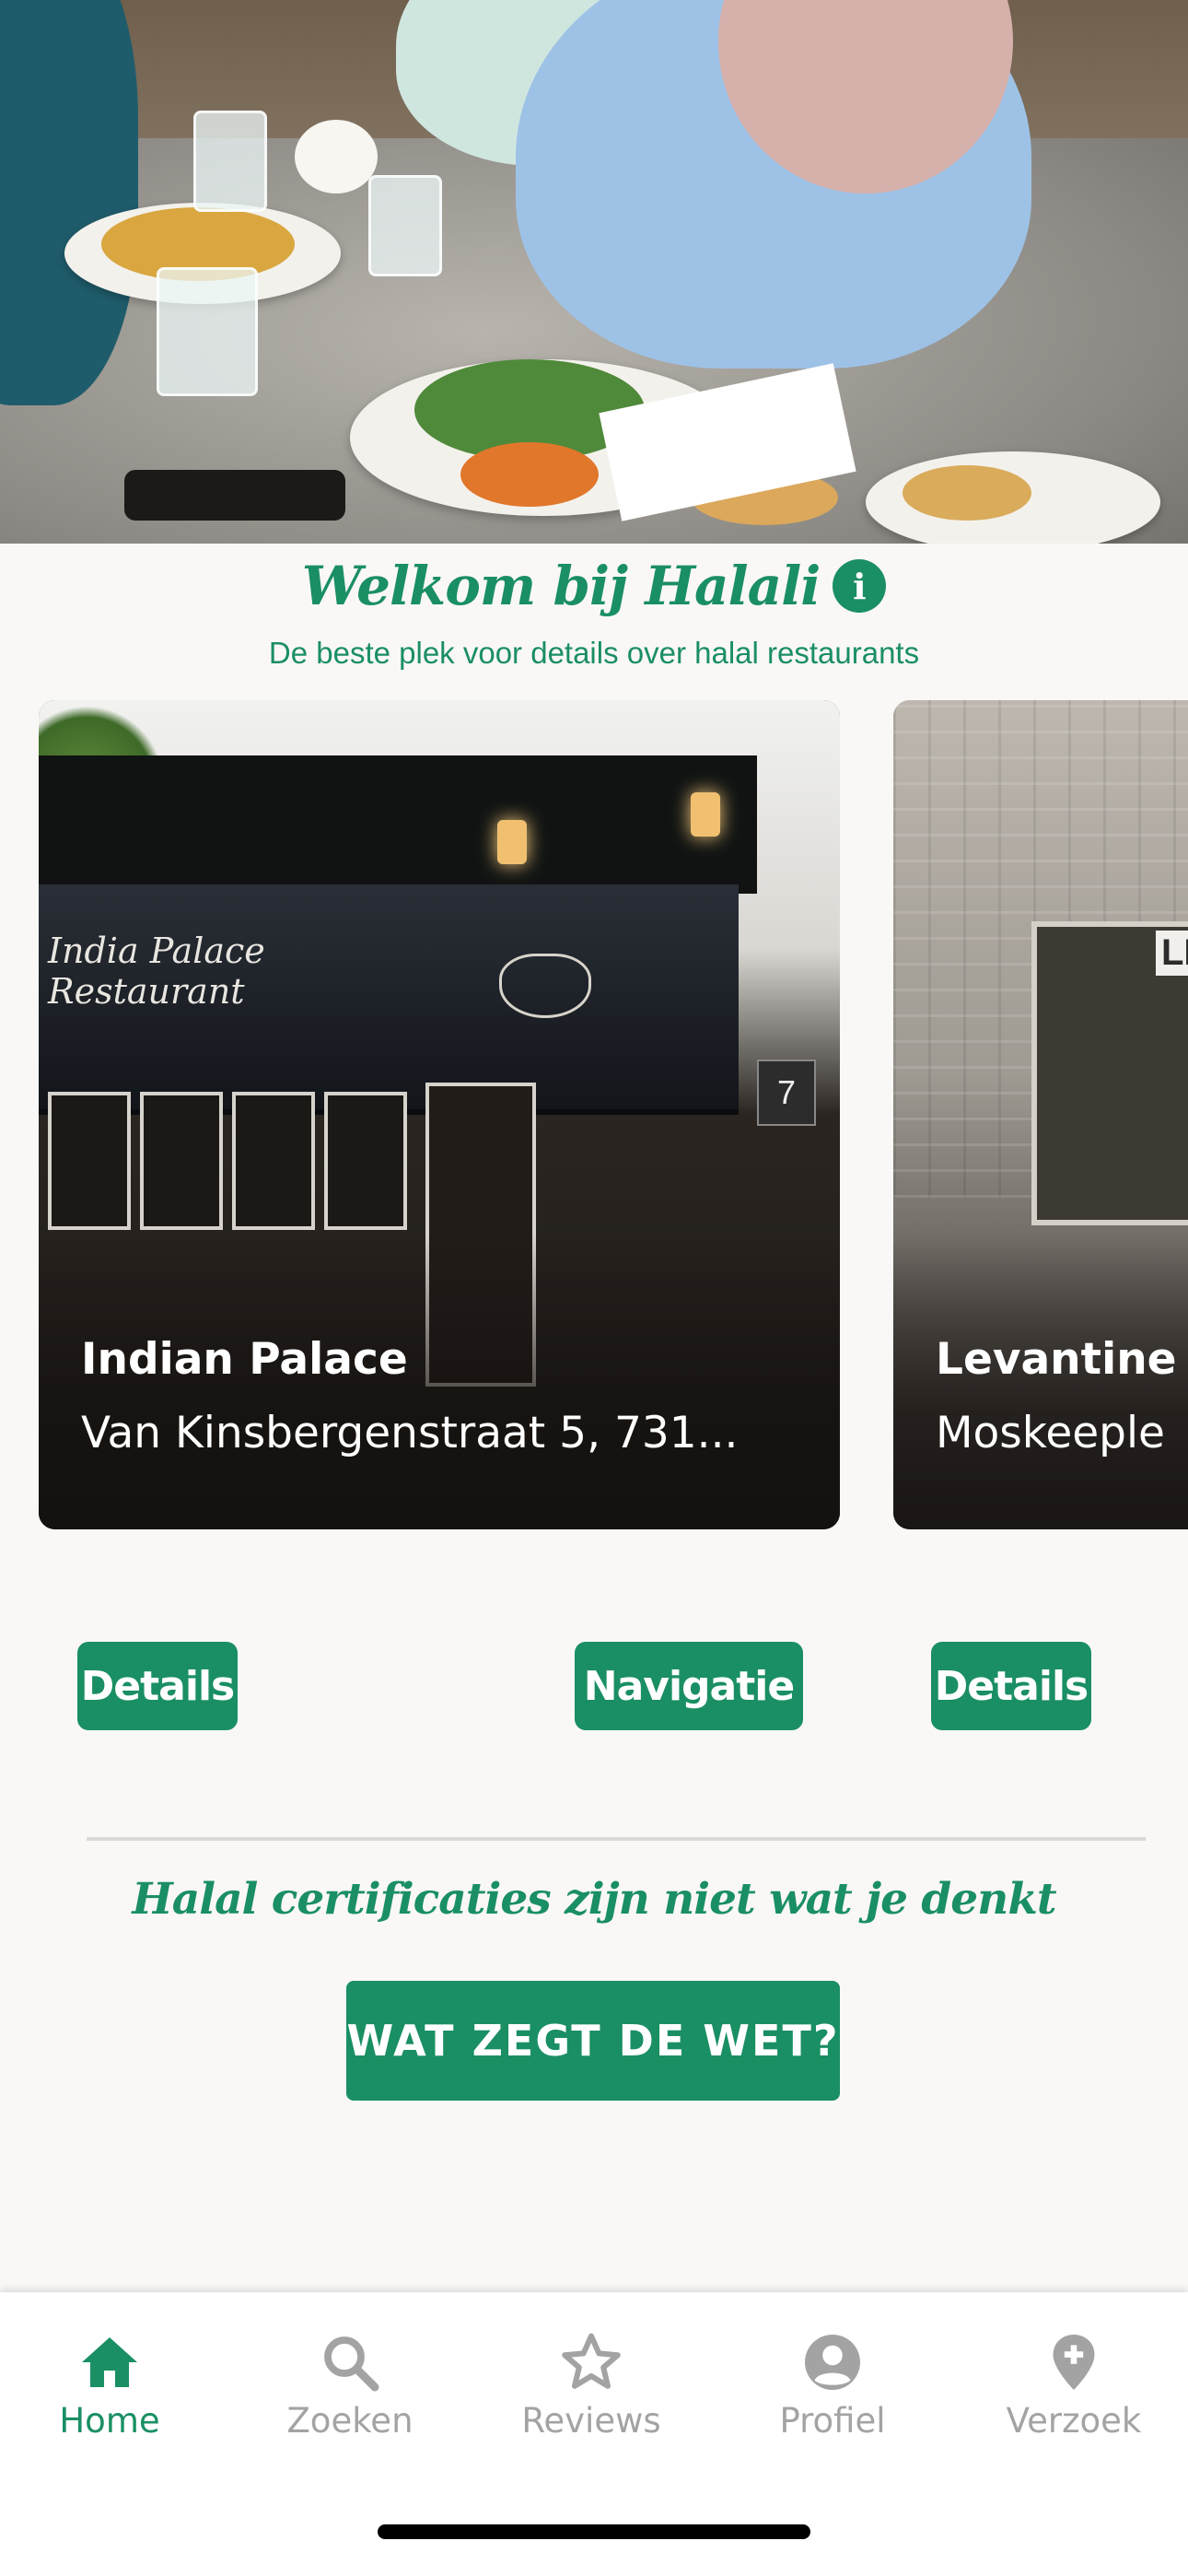  Describe the element at coordinates (1056, 1359) in the screenshot. I see `restaurant-name: Levantine` at that location.